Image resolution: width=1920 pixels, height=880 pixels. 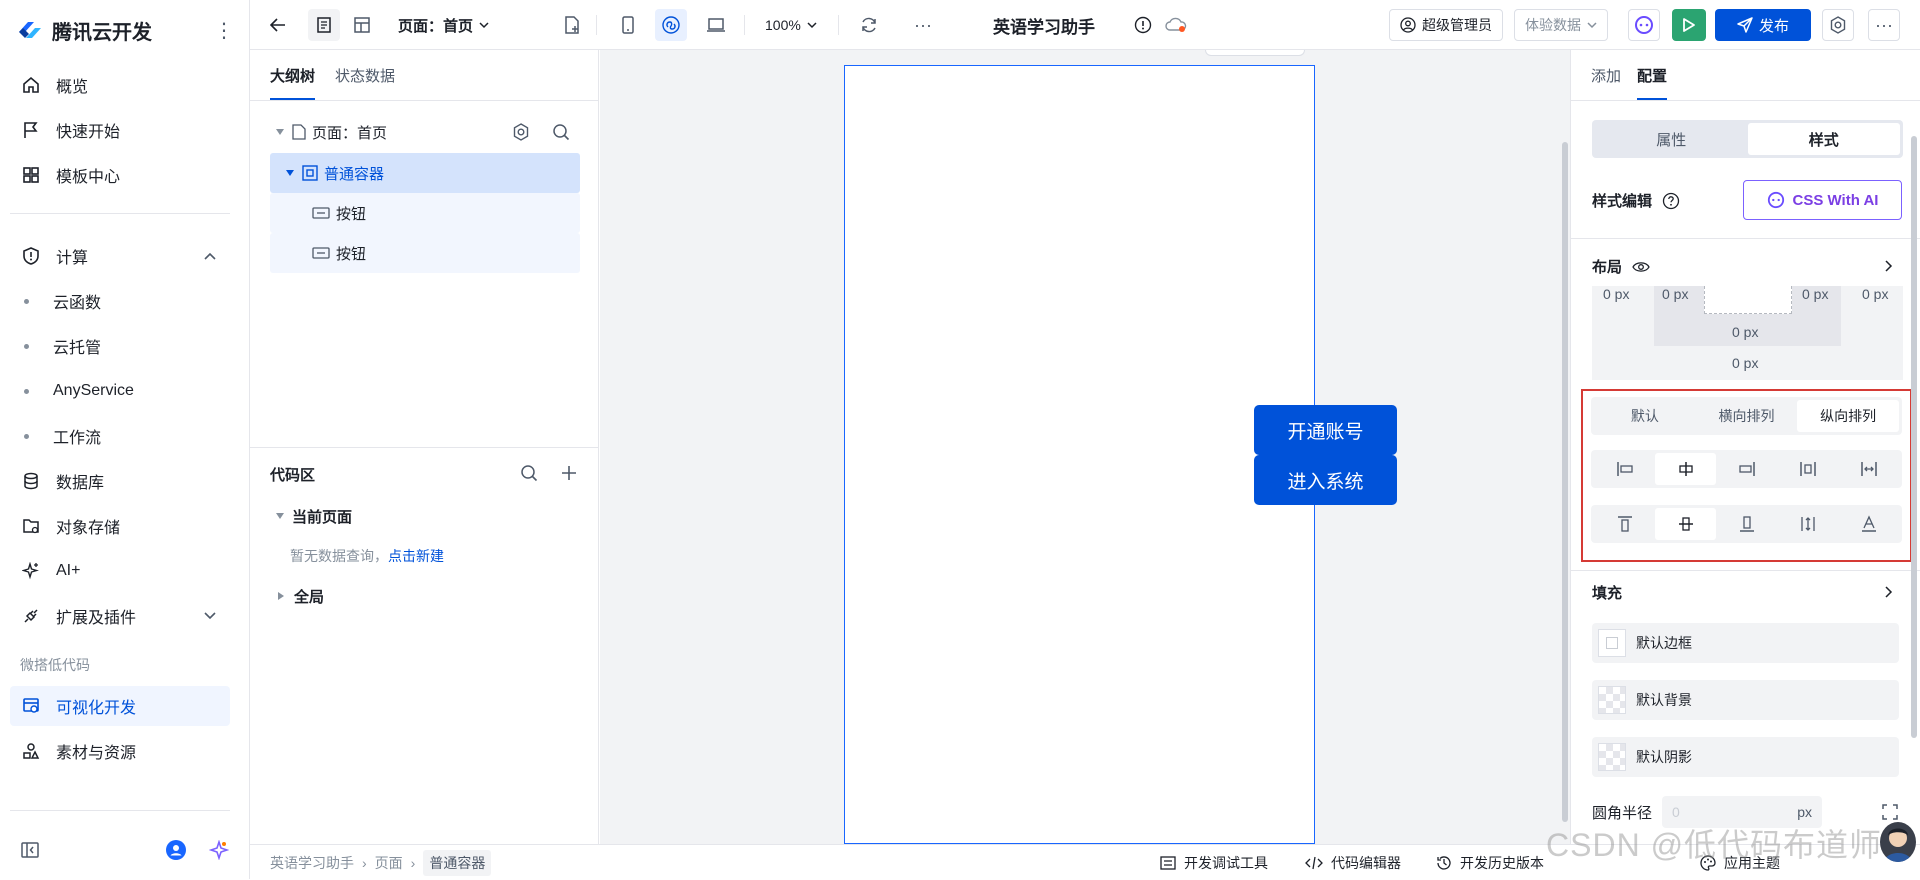 I want to click on nav-item-overview: 概览, so click(x=120, y=85).